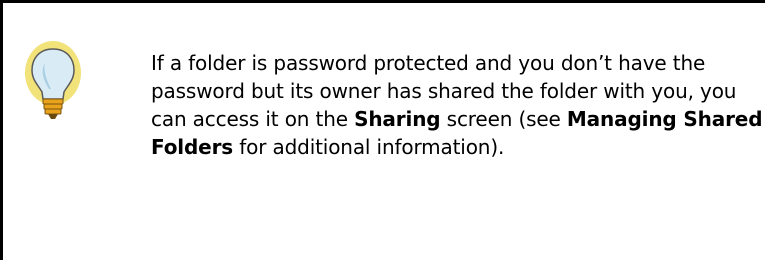 This screenshot has width=765, height=260. What do you see at coordinates (503, 119) in the screenshot?
I see `tip-text-part-2: screen (see` at bounding box center [503, 119].